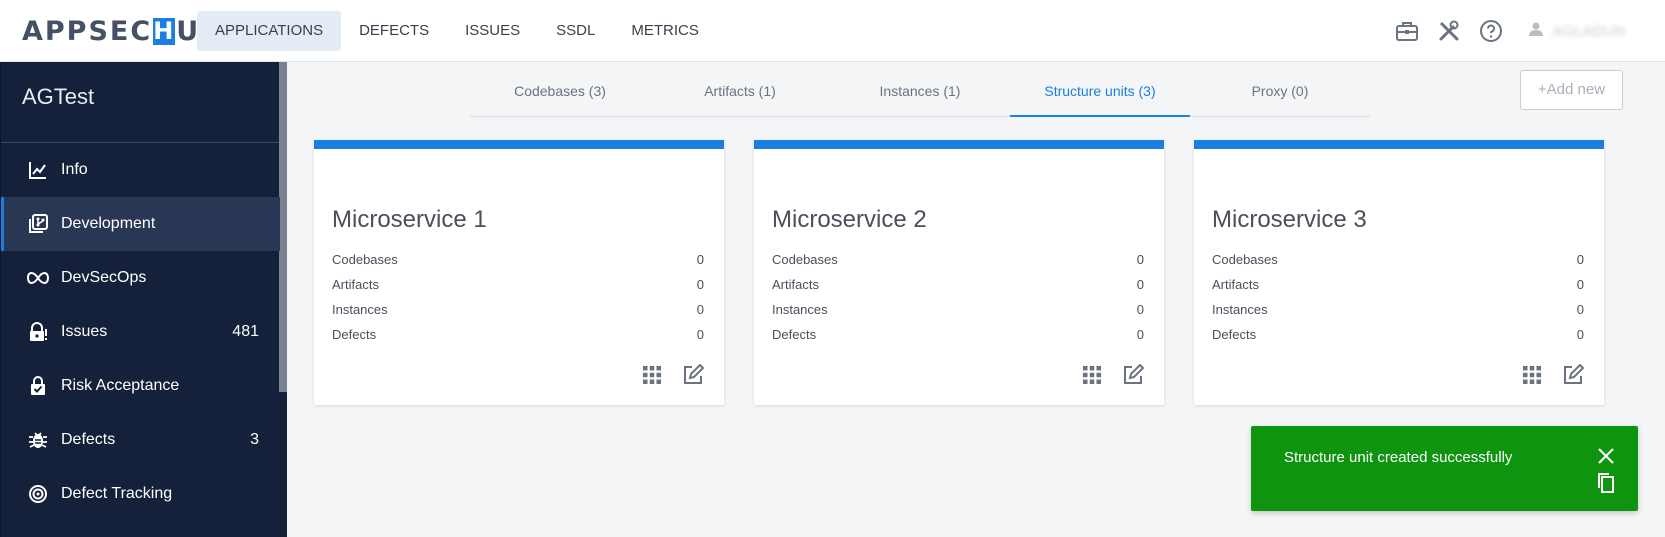 This screenshot has height=537, width=1665. I want to click on sidebar-item-development: Development, so click(140, 224).